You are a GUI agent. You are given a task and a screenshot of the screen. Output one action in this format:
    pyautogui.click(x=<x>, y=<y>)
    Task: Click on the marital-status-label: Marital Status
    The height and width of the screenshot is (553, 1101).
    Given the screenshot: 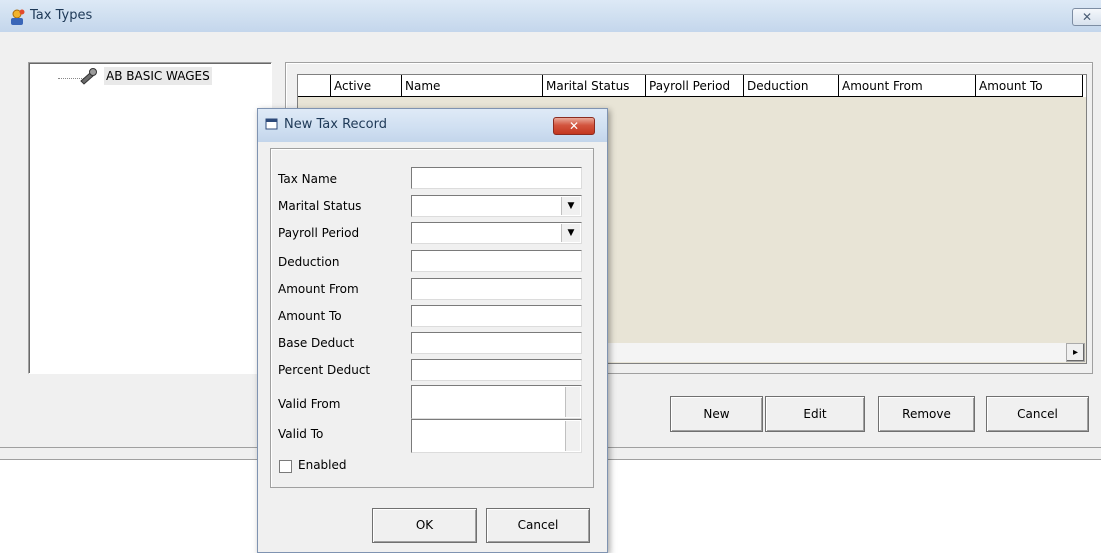 What is the action you would take?
    pyautogui.click(x=320, y=206)
    